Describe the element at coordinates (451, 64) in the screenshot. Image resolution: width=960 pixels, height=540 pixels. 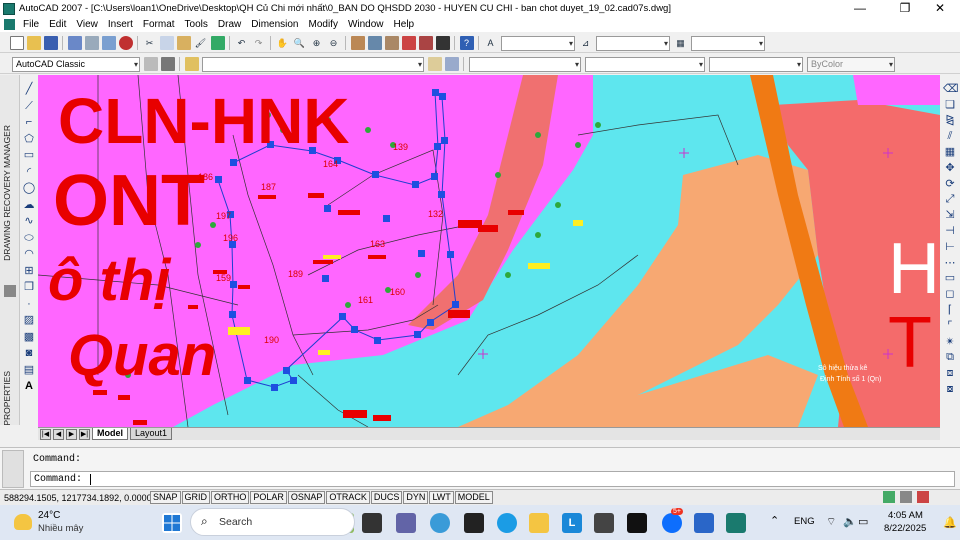
I see `layer-previous-icon` at that location.